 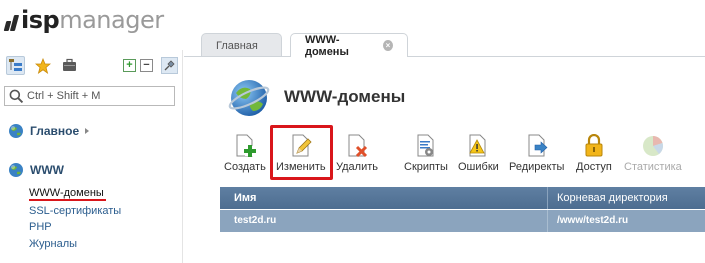 I want to click on search-box, so click(x=89, y=96).